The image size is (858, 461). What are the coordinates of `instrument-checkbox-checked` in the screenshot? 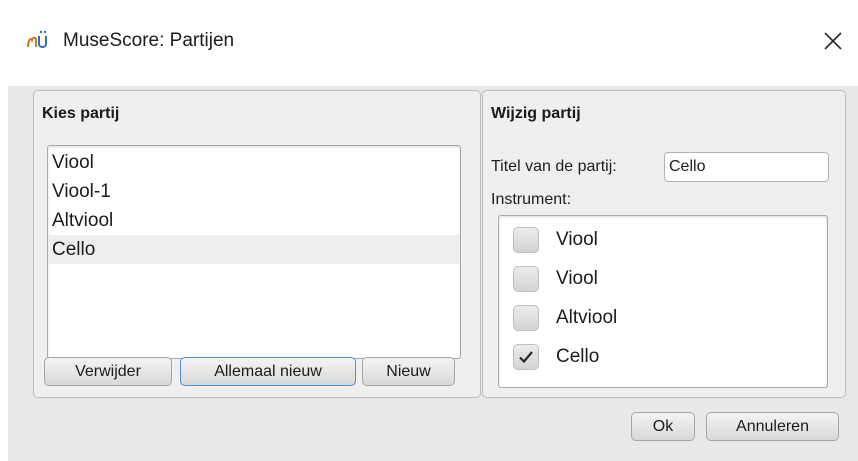 It's located at (526, 356).